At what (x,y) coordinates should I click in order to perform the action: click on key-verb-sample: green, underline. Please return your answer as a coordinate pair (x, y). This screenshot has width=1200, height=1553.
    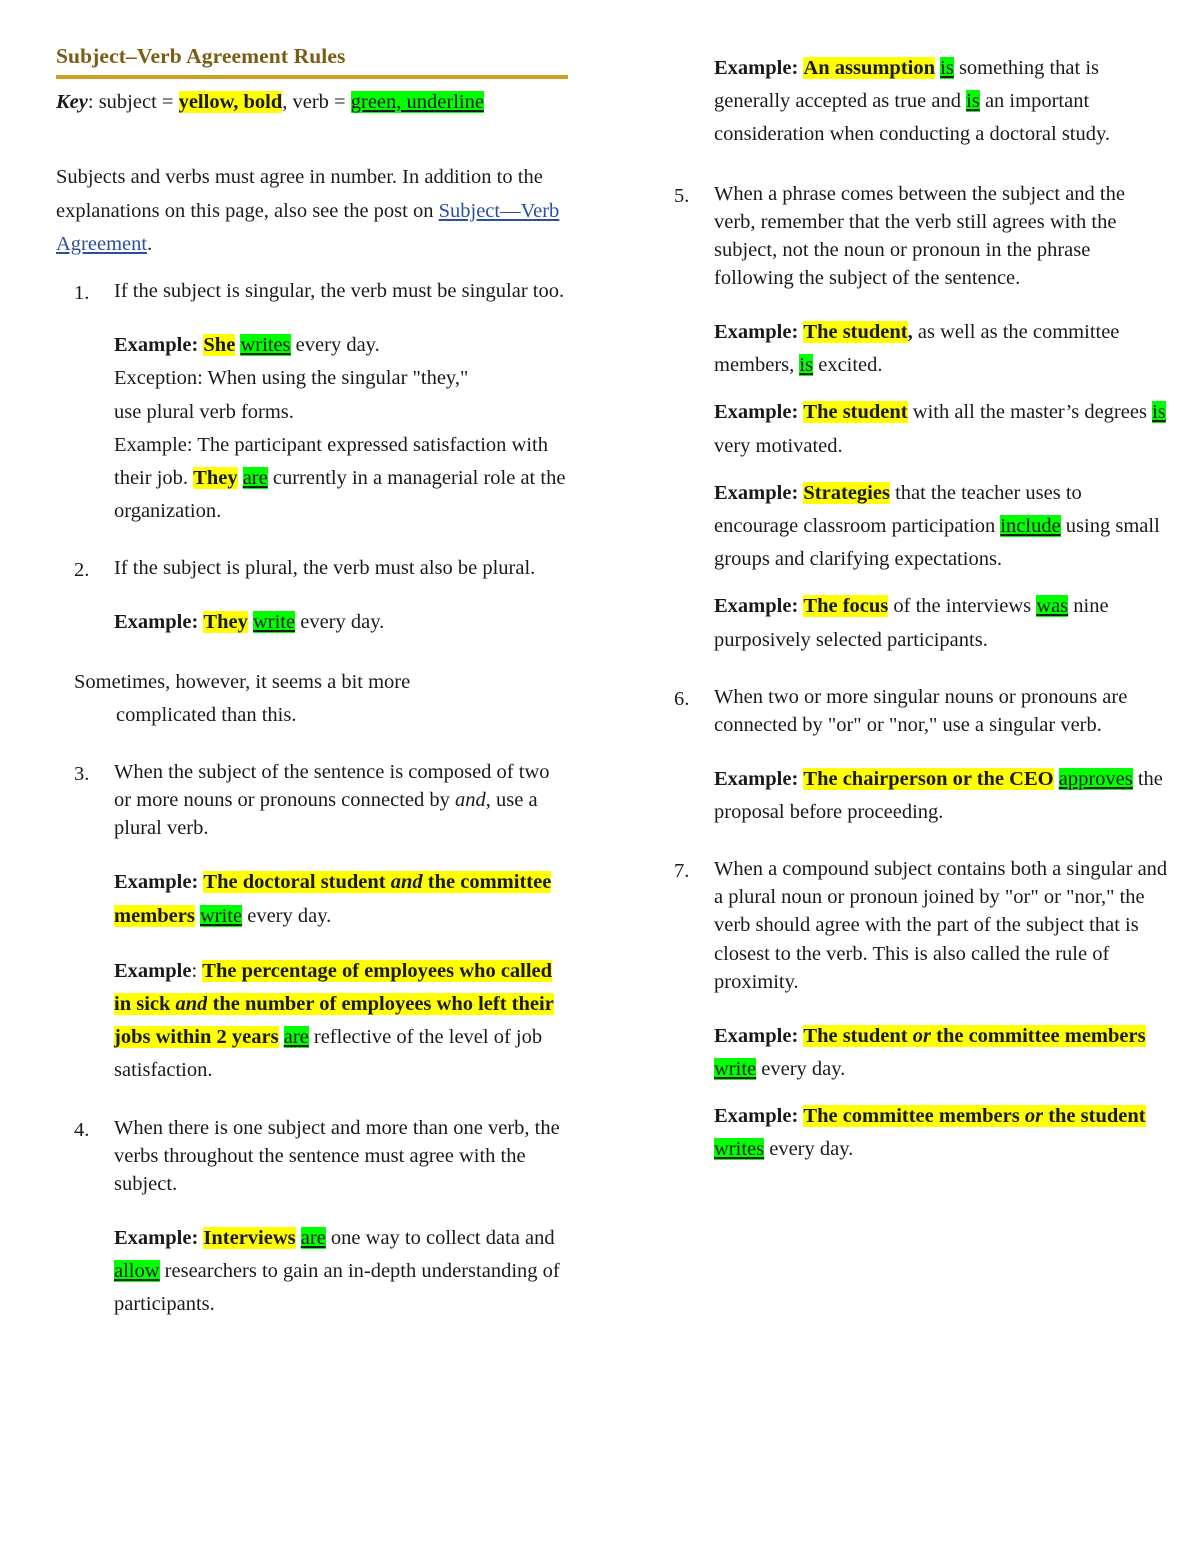
    Looking at the image, I should click on (417, 101).